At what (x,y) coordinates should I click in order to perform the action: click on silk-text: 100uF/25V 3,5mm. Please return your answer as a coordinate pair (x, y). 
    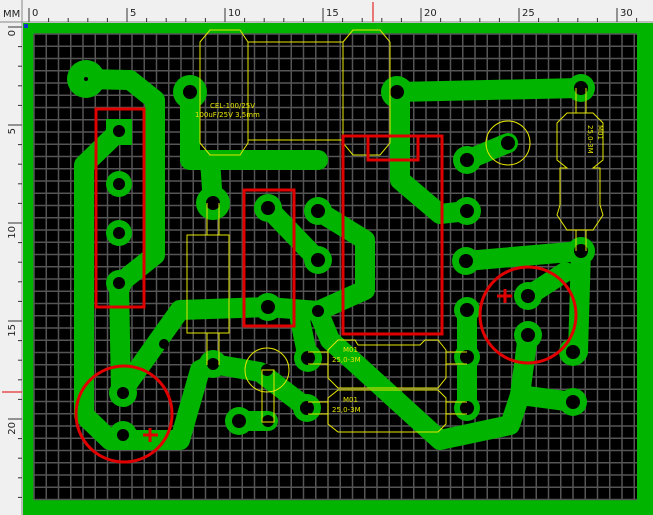
    Looking at the image, I should click on (227, 115).